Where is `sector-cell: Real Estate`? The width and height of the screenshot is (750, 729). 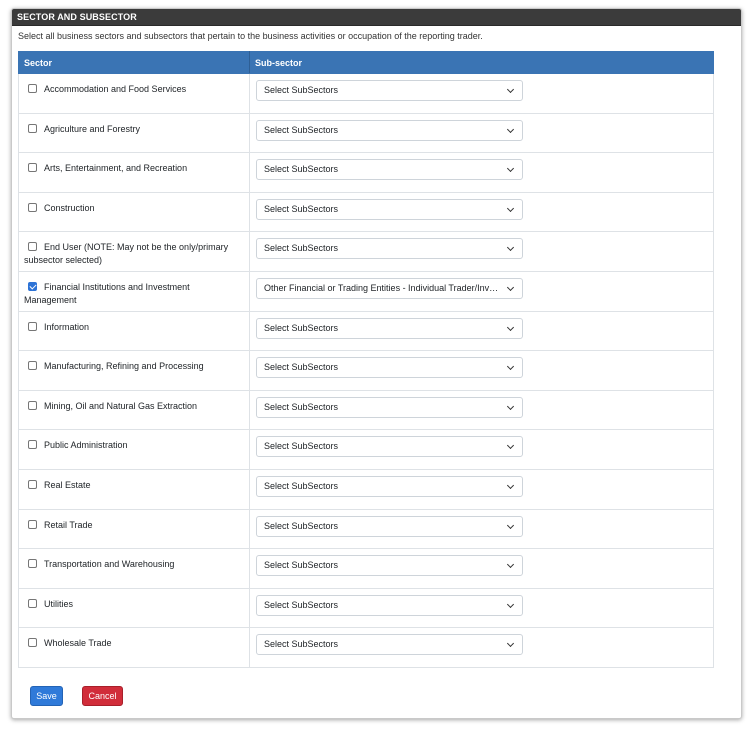
sector-cell: Real Estate is located at coordinates (134, 489).